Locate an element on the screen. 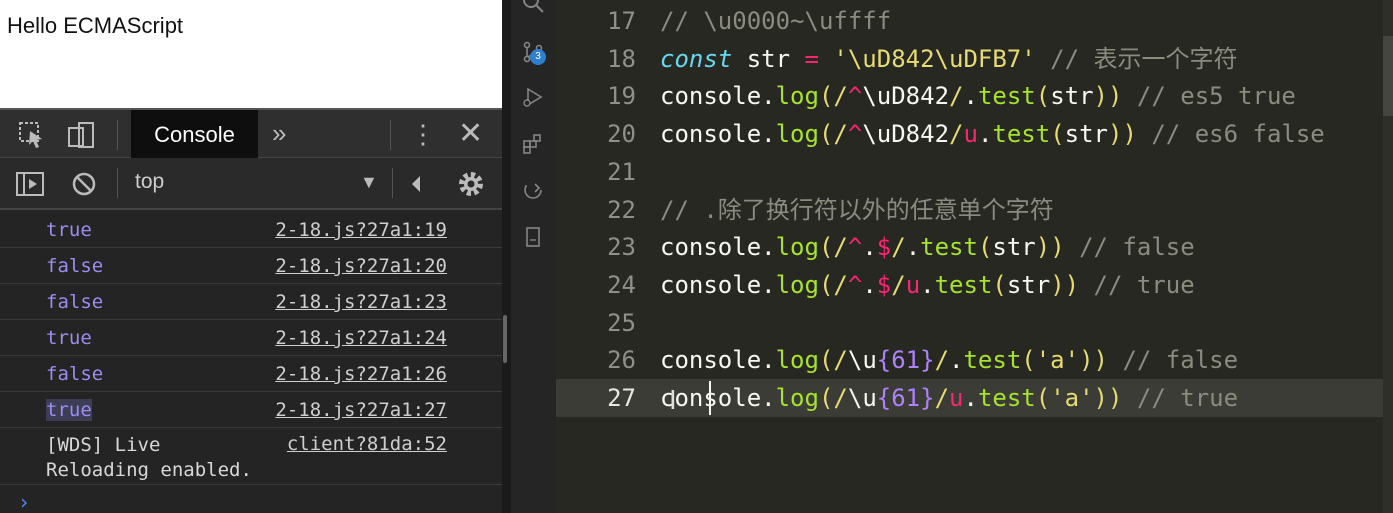 This screenshot has width=1393, height=513. close-devtools-icon: ✕ is located at coordinates (470, 133).